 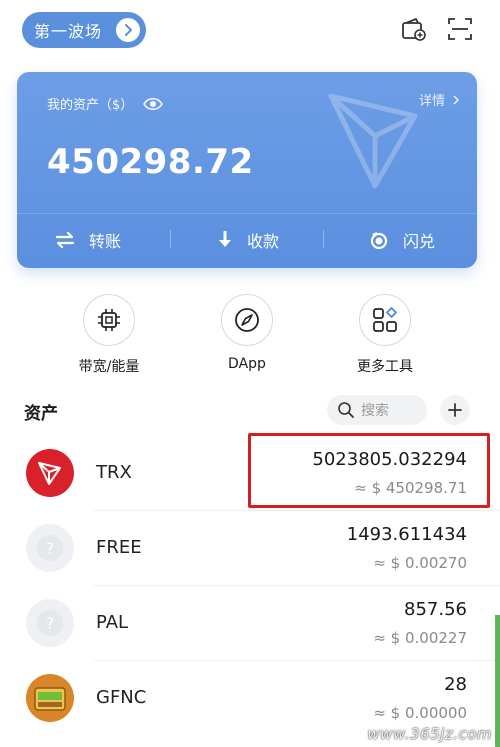 I want to click on edge-strip, so click(x=497, y=681).